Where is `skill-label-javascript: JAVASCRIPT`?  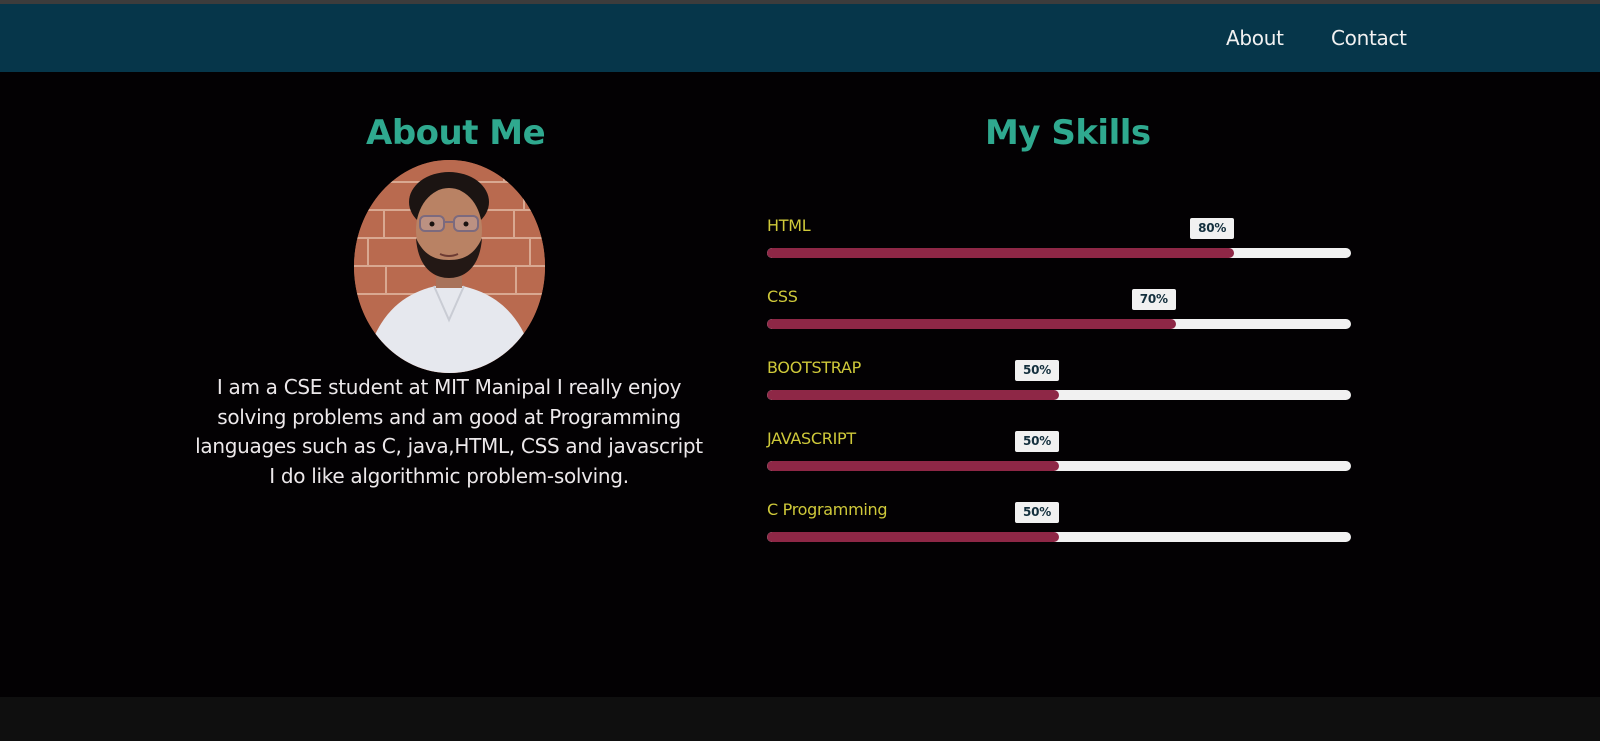 skill-label-javascript: JAVASCRIPT is located at coordinates (811, 438).